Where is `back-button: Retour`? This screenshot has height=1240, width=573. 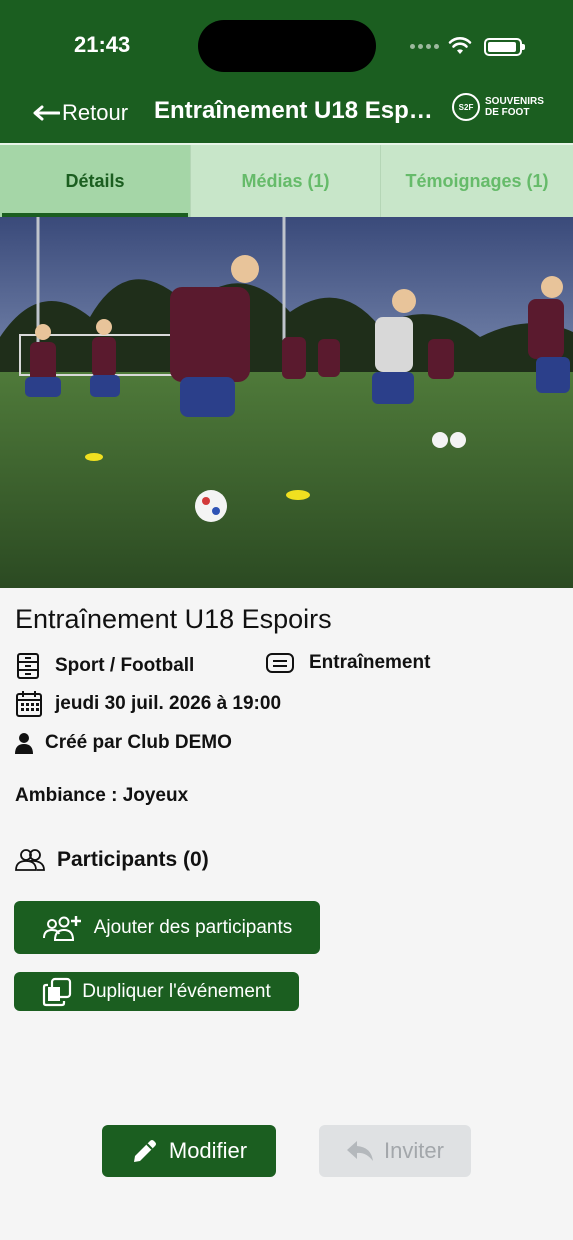 back-button: Retour is located at coordinates (80, 113).